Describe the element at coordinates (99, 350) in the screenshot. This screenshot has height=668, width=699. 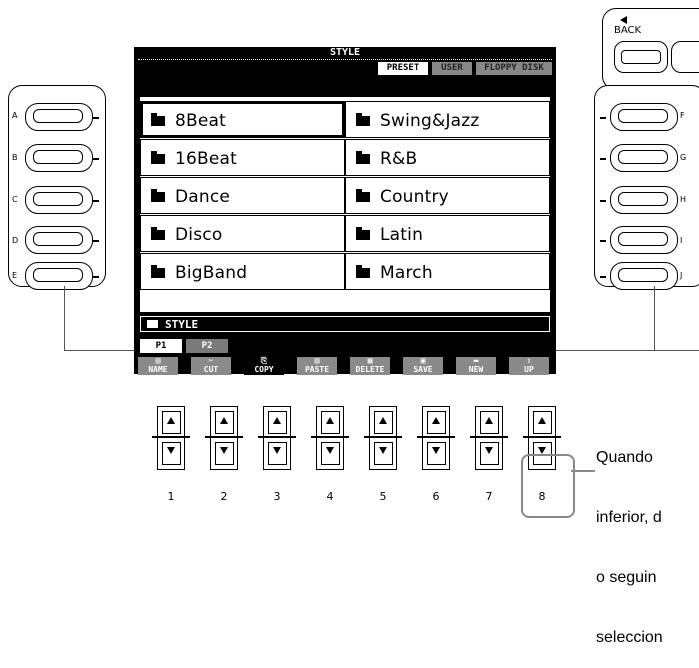
I see `connector-line` at that location.